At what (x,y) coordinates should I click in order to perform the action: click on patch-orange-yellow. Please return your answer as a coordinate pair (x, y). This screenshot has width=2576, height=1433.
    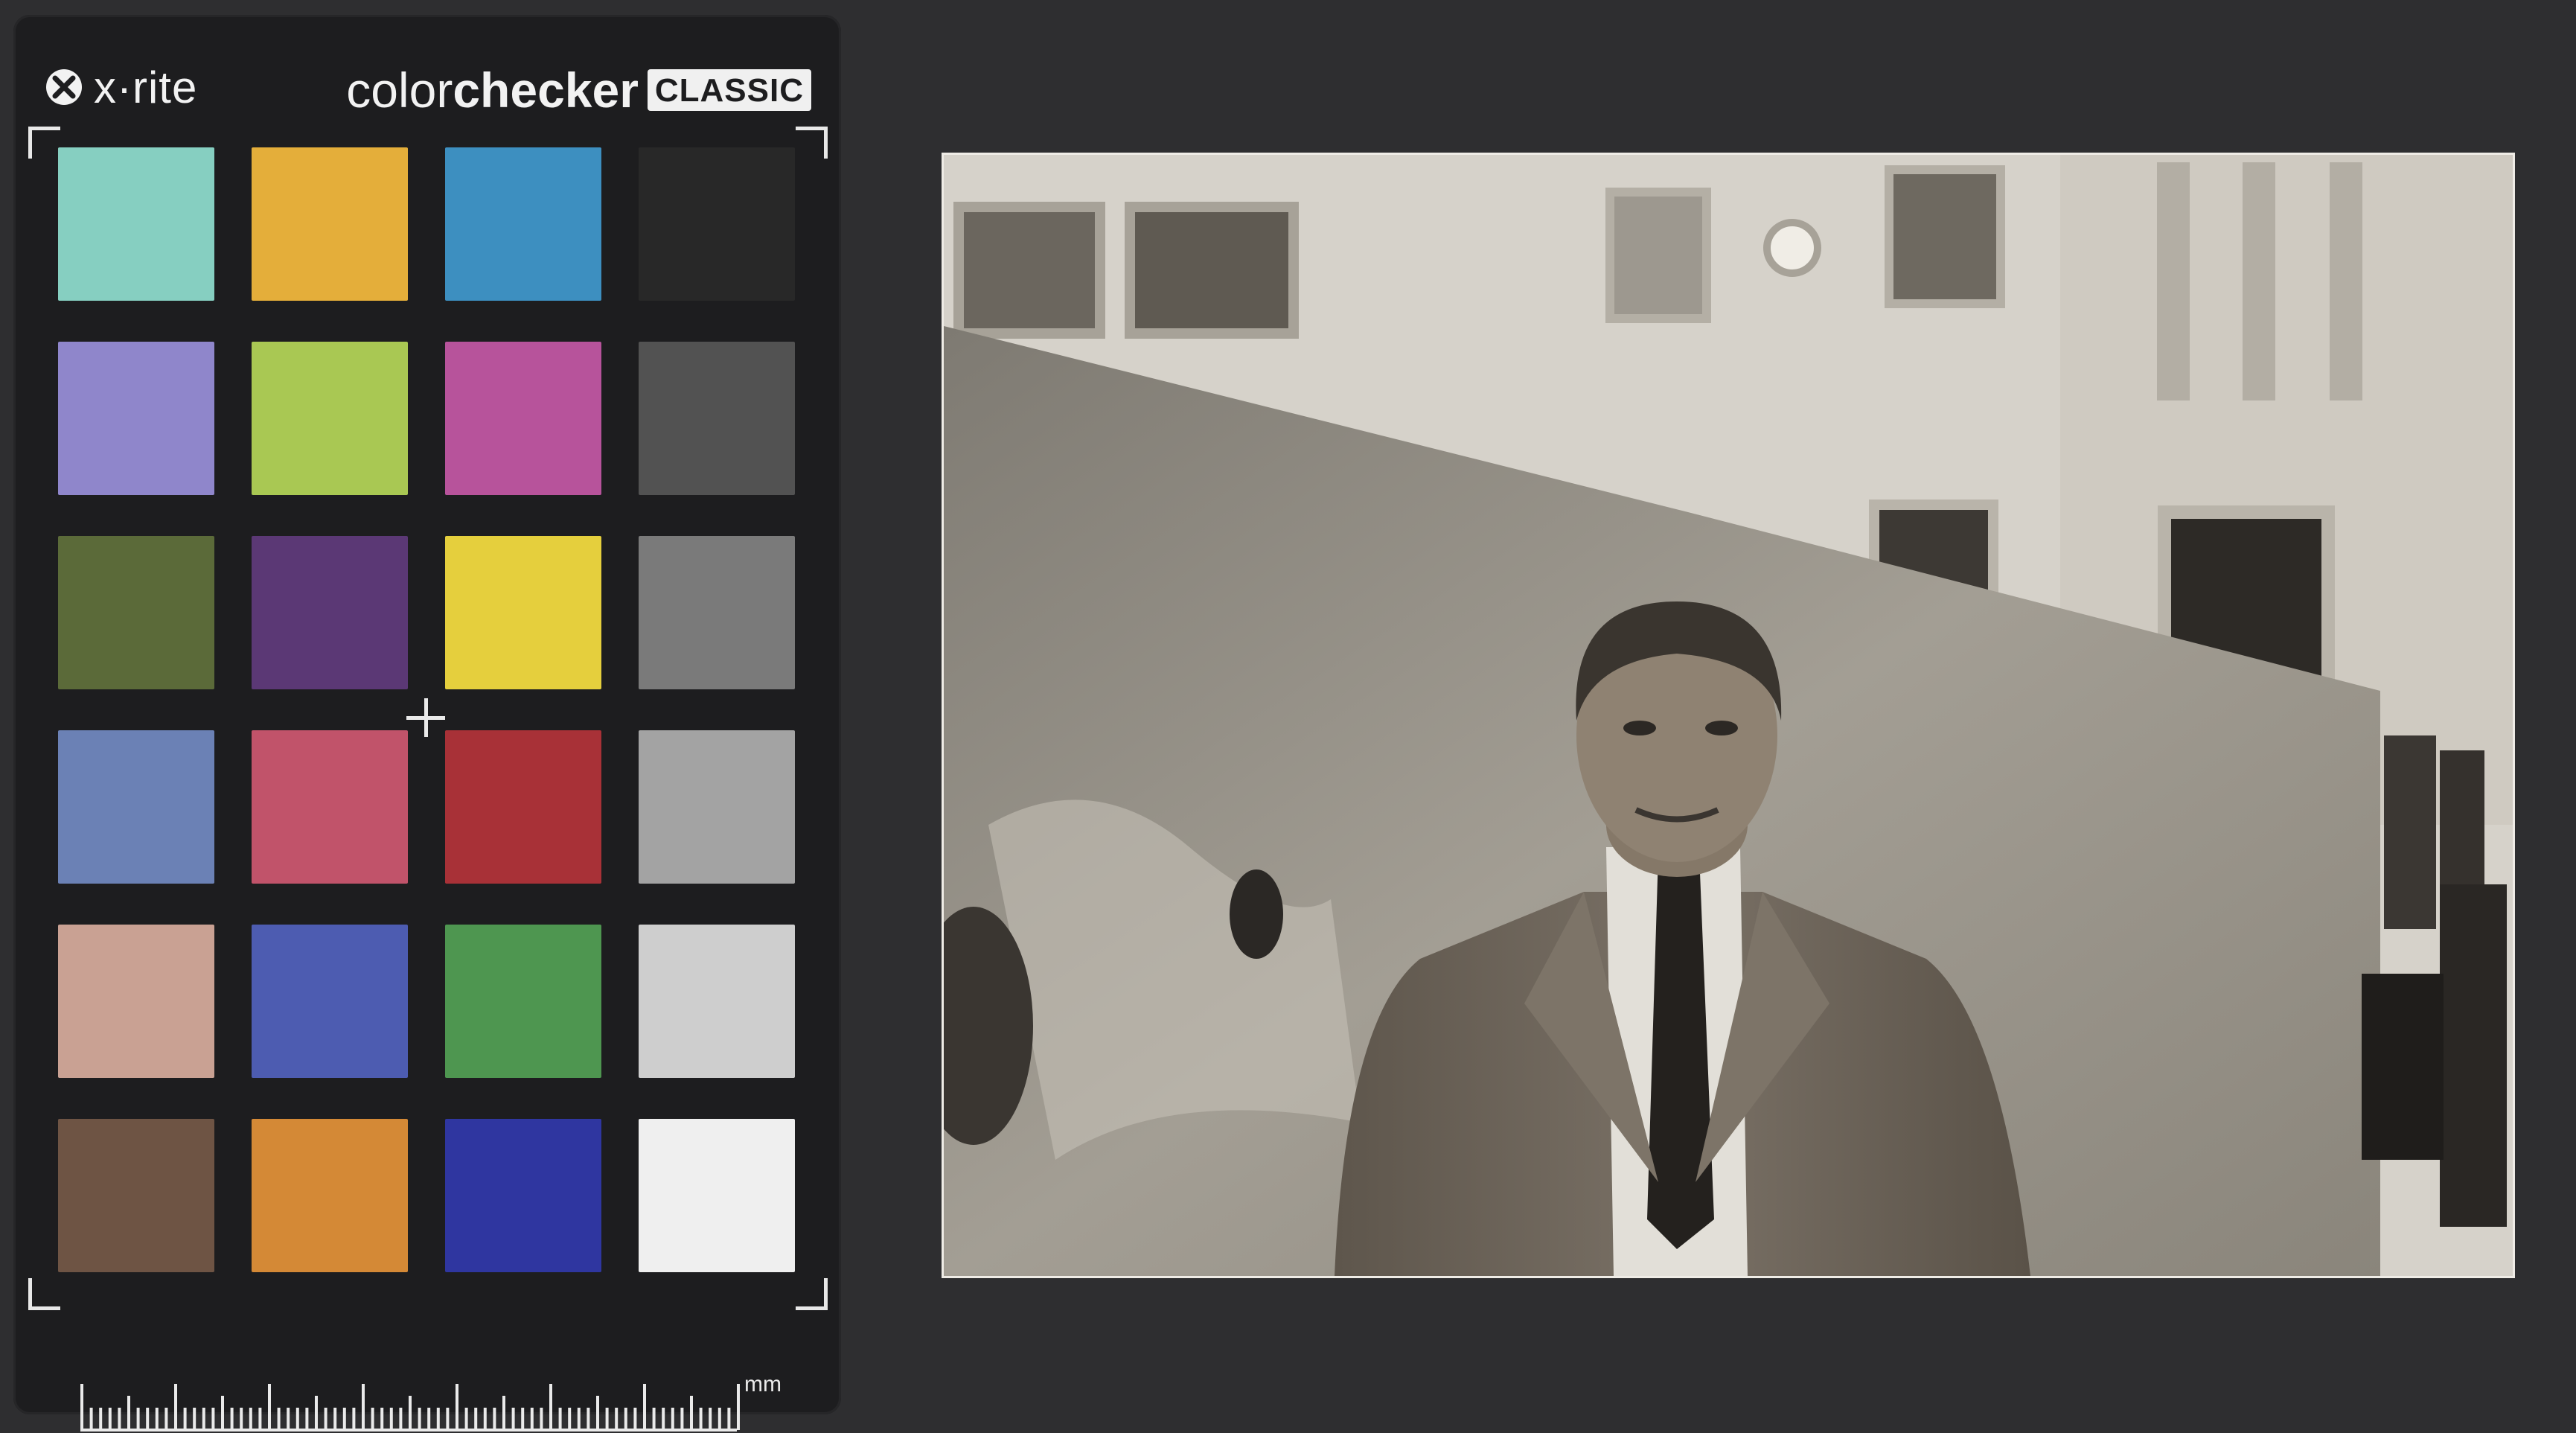
    Looking at the image, I should click on (330, 224).